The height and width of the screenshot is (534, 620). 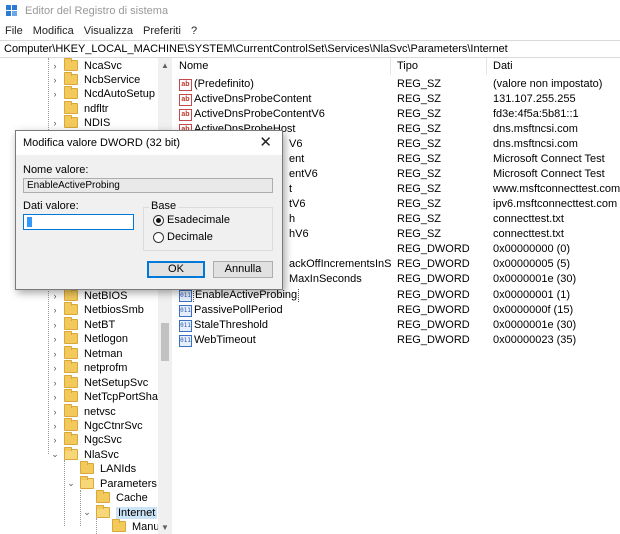 I want to click on tree-item-netbiossmb: › NetbiosSmb, so click(x=97, y=309).